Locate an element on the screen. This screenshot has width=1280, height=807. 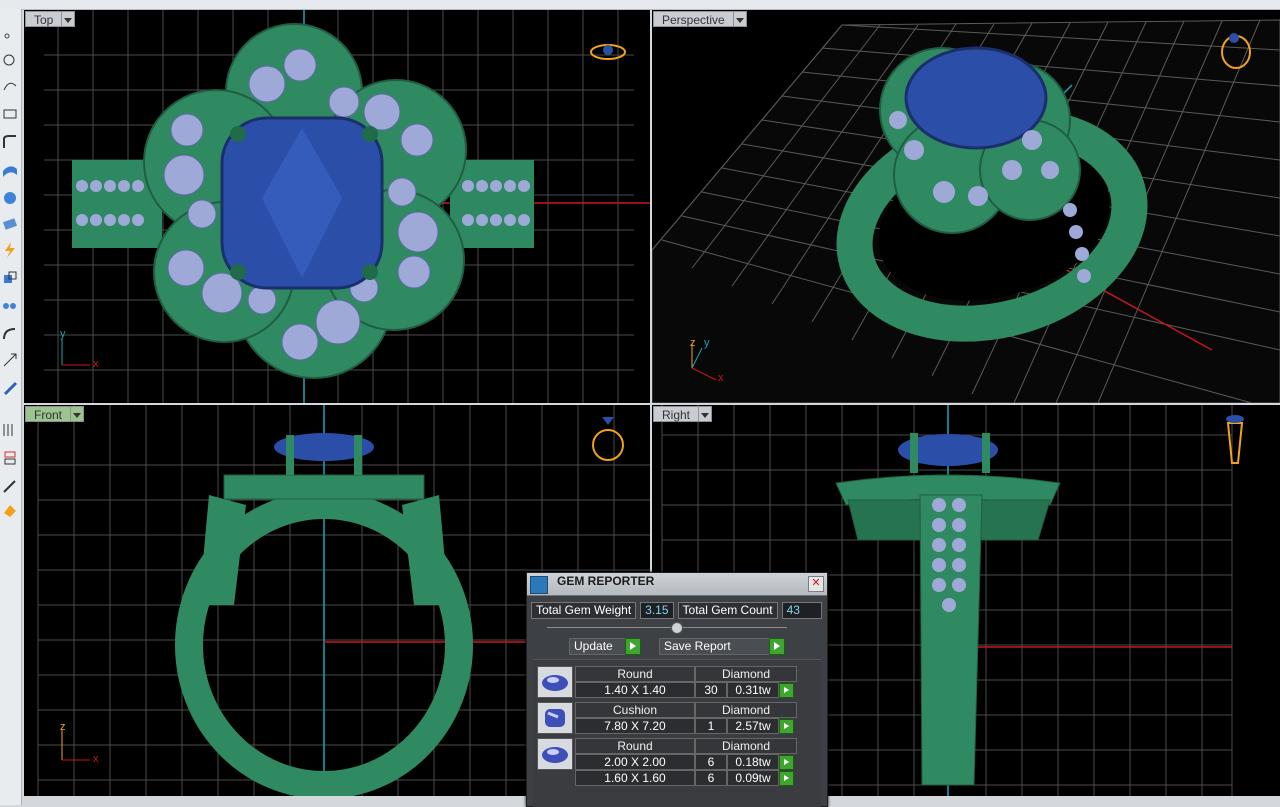
gem-size: 1.60 X 1.60 is located at coordinates (635, 778).